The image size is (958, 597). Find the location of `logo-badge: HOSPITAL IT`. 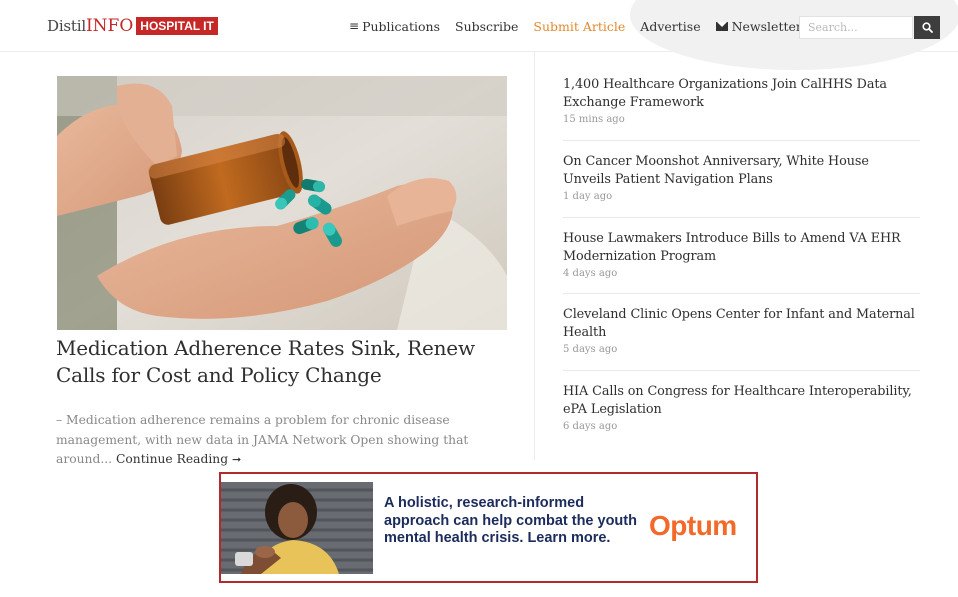

logo-badge: HOSPITAL IT is located at coordinates (177, 26).